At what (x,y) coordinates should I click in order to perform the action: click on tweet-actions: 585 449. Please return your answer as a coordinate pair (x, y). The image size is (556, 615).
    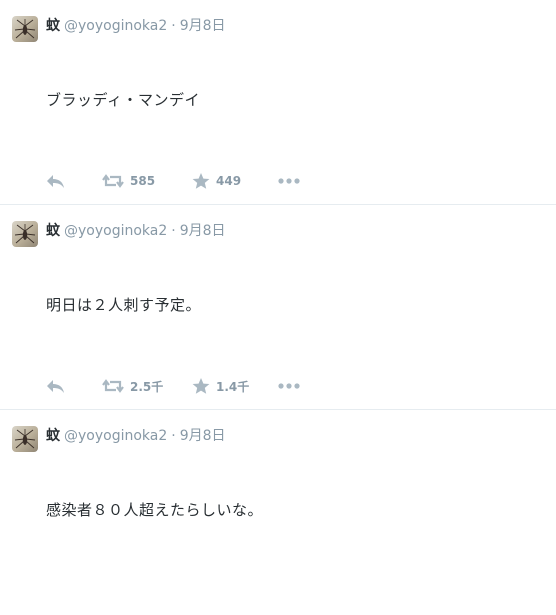
    Looking at the image, I should click on (196, 181).